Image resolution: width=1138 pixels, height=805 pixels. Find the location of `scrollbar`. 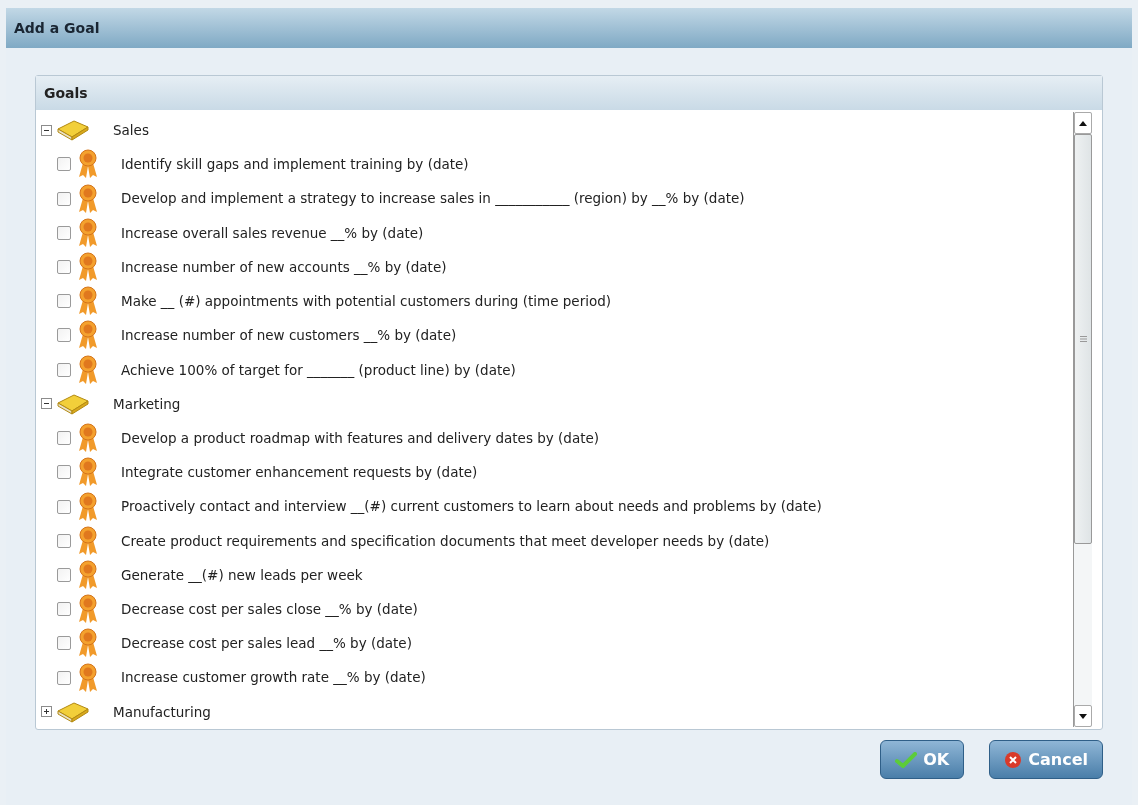

scrollbar is located at coordinates (1082, 419).